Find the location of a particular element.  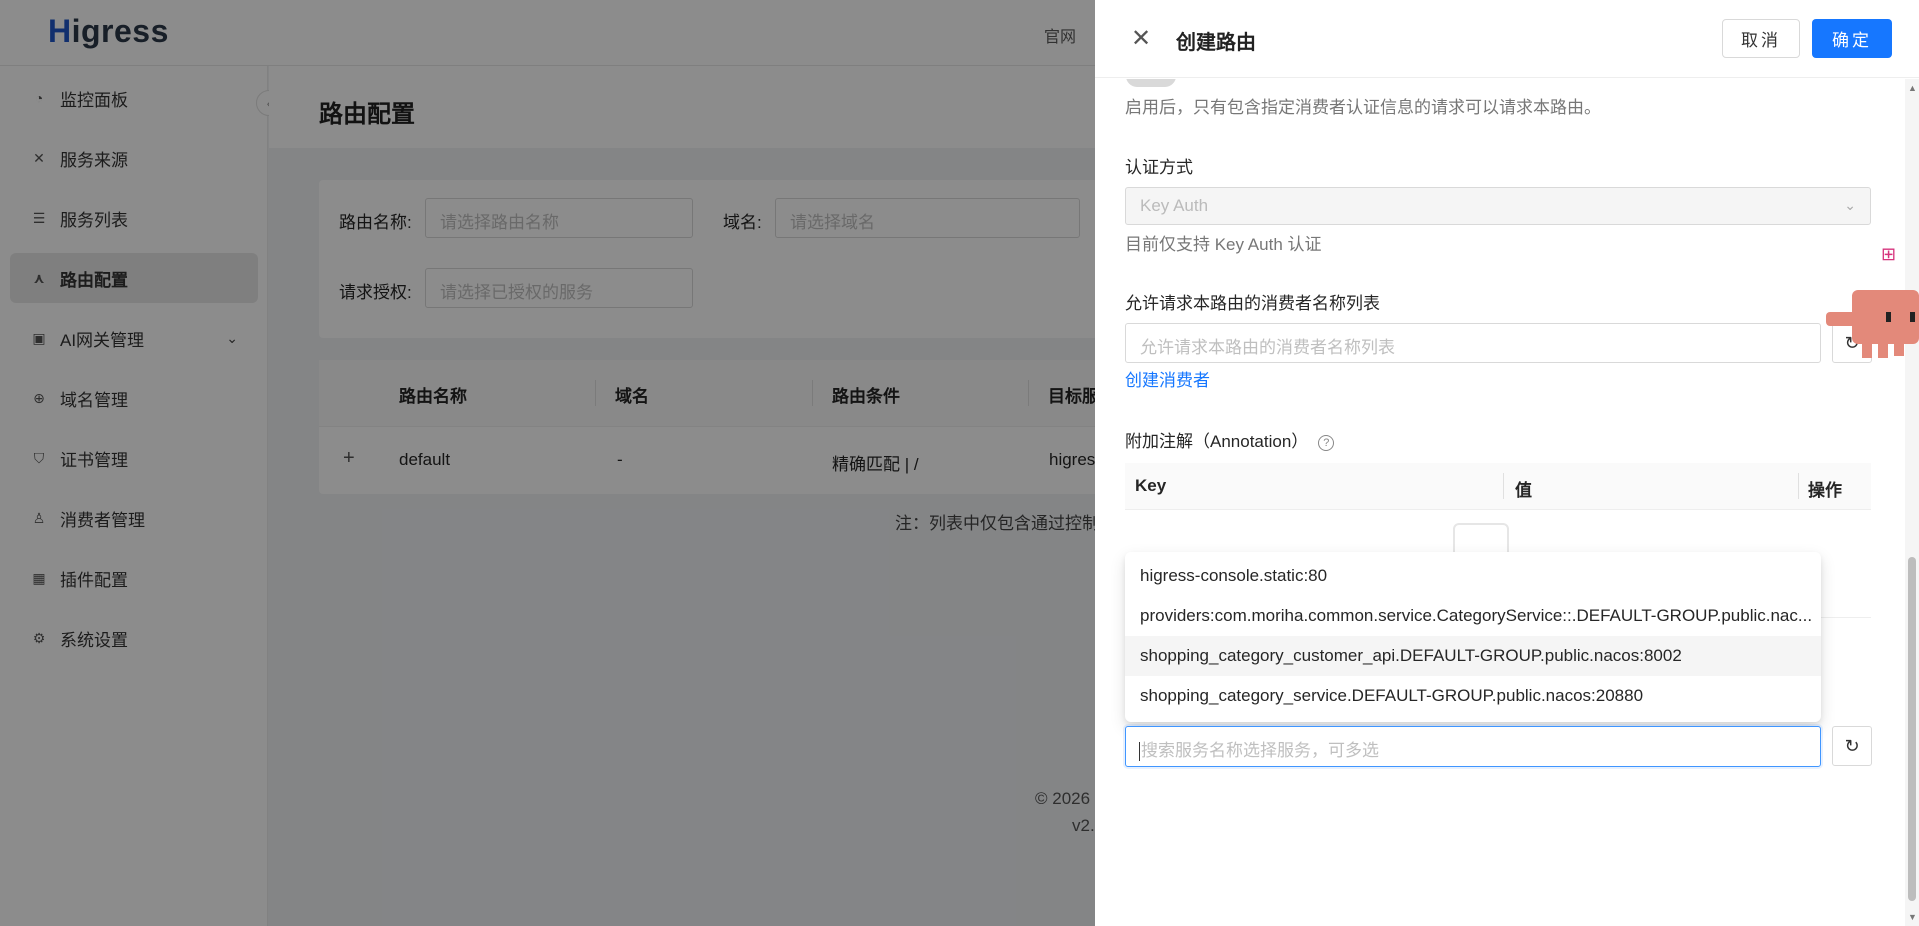

service-search-placeholder: 搜索服务名称选择服务，可多选 is located at coordinates (1260, 750).